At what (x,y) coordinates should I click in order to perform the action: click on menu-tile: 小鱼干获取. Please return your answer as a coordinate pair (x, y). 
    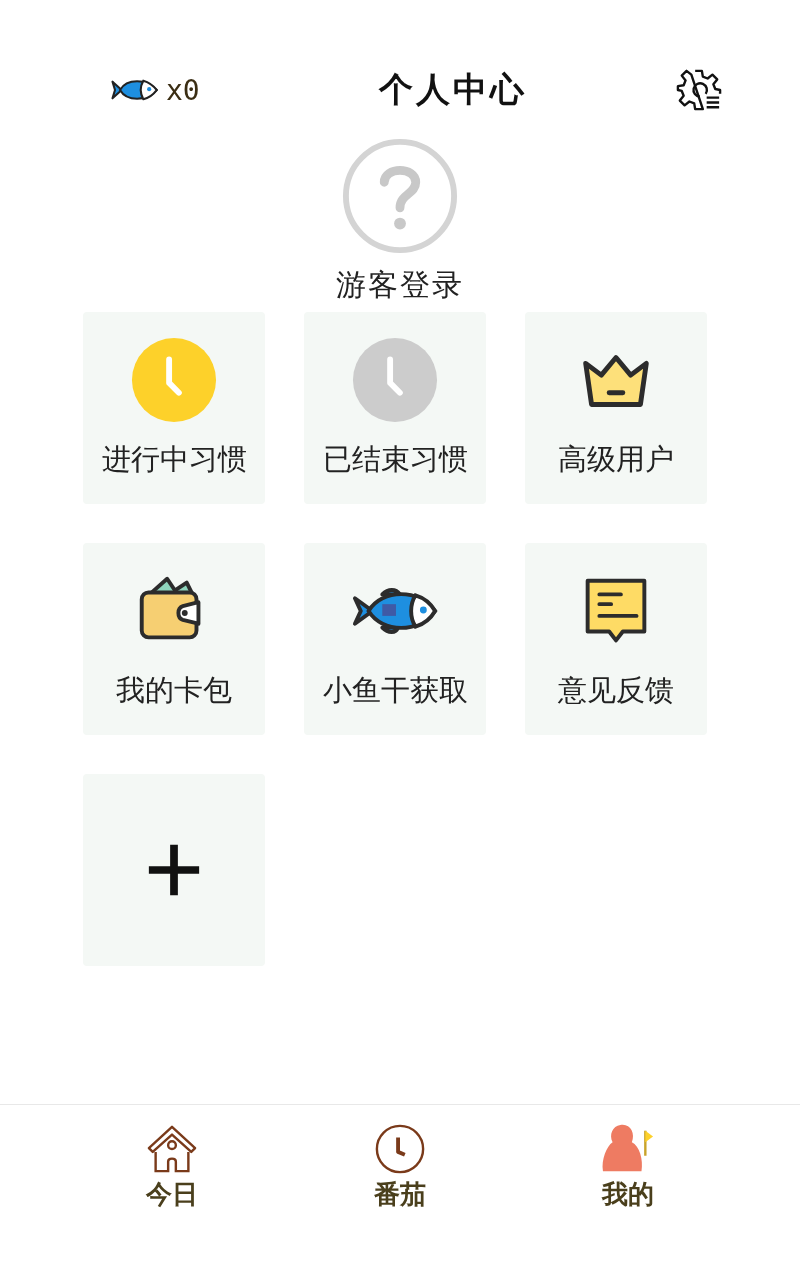
    Looking at the image, I should click on (395, 639).